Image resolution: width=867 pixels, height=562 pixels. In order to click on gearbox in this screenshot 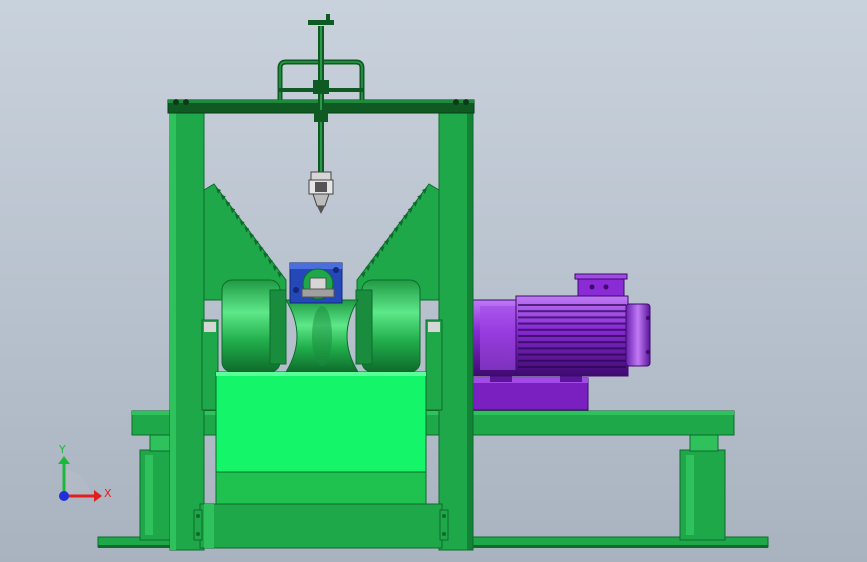, I will do `click(316, 283)`.